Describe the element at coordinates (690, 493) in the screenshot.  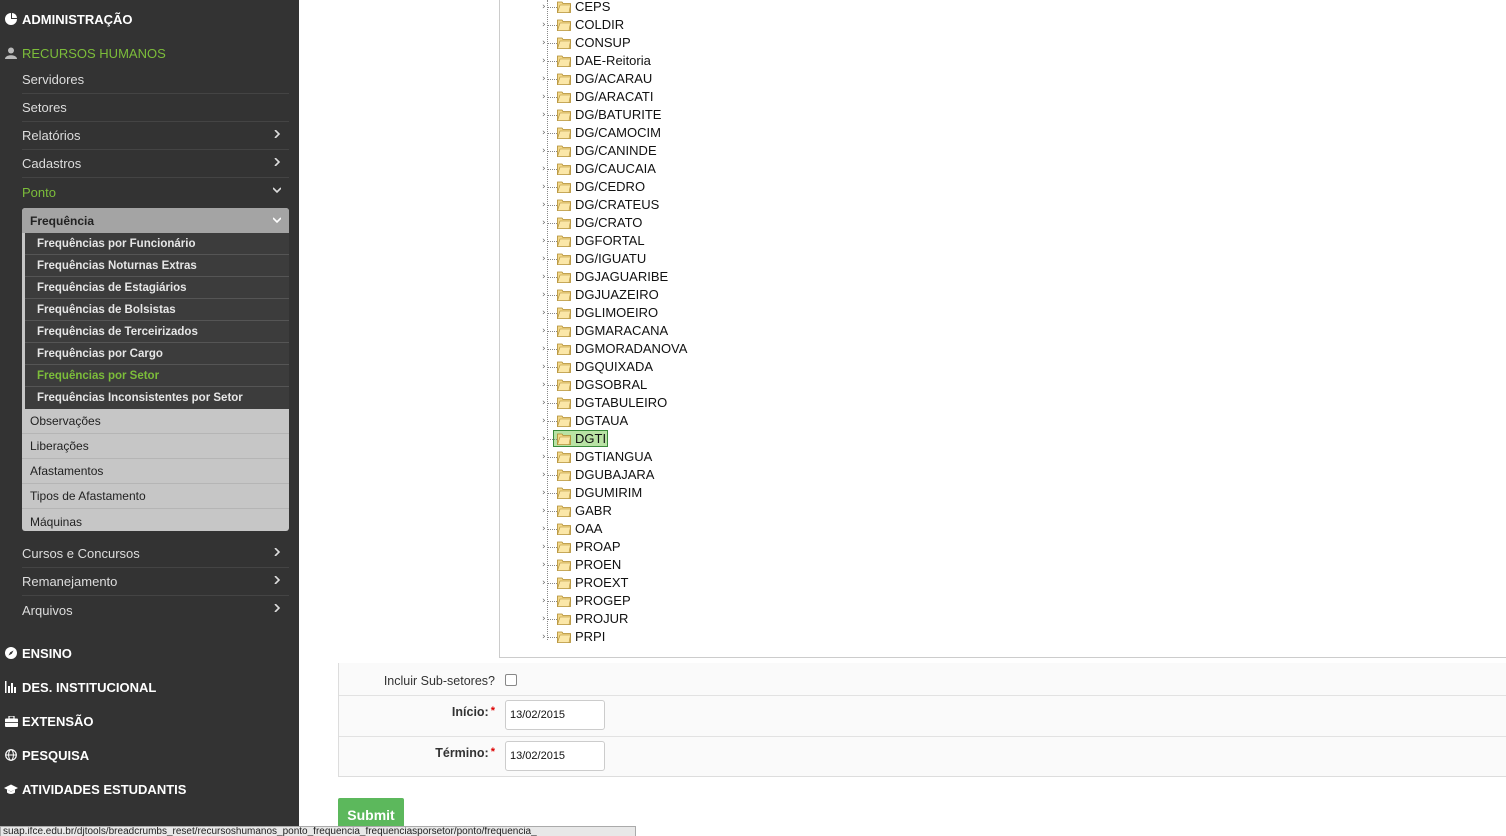
I see `tree-node: › DGUMIRIM` at that location.